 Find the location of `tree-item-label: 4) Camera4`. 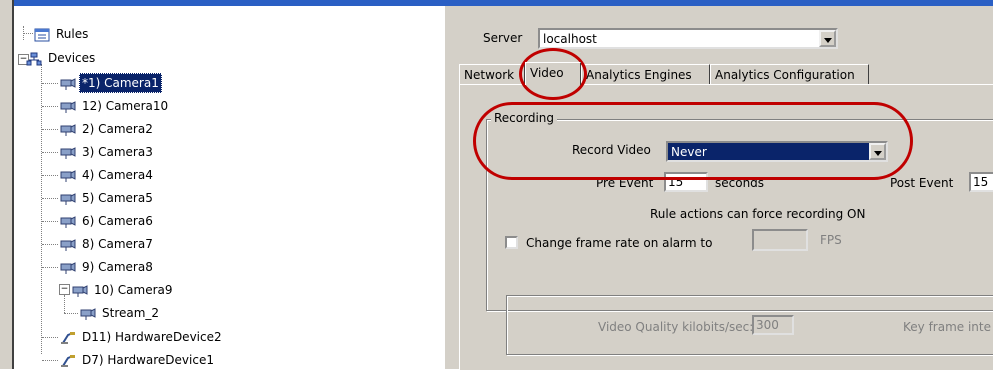

tree-item-label: 4) Camera4 is located at coordinates (117, 175).